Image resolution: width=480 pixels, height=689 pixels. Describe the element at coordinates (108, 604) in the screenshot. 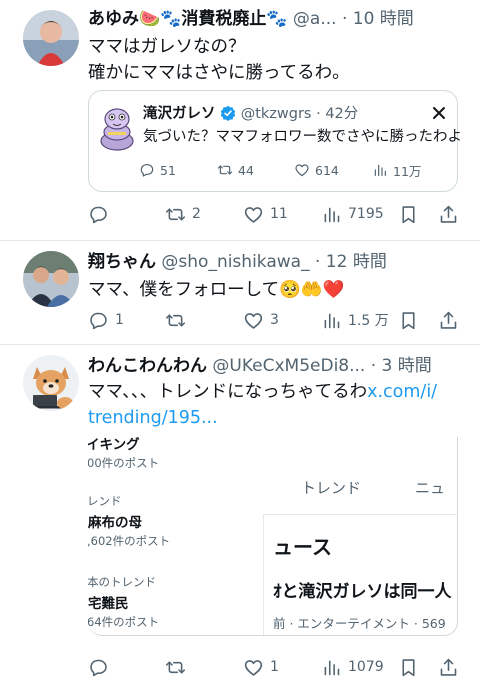

I see `trend-3-name: 宅難民` at that location.